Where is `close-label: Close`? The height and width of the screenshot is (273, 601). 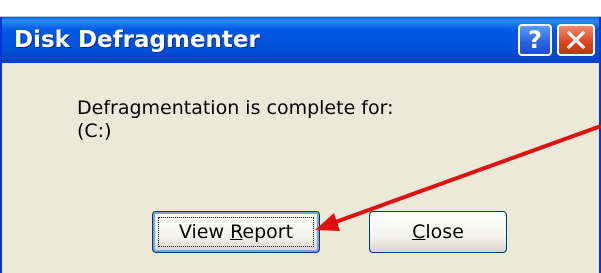
close-label: Close is located at coordinates (438, 232).